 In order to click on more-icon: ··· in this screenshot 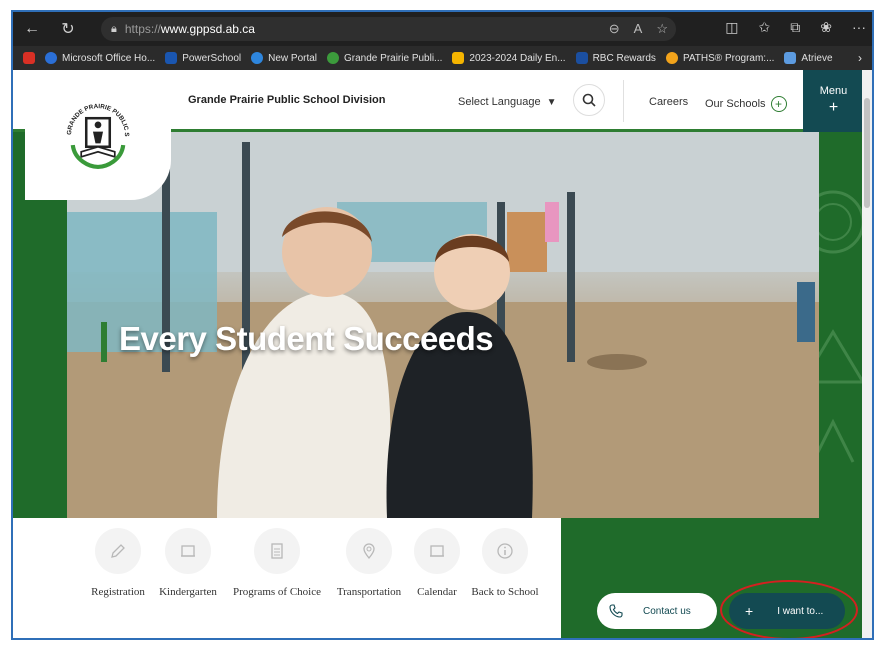, I will do `click(859, 27)`.